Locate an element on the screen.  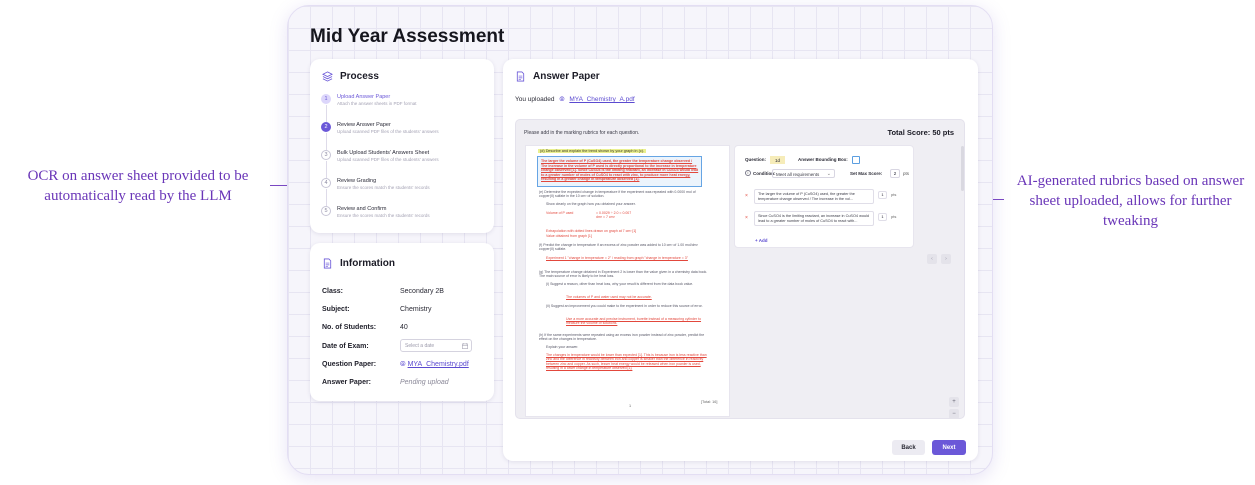
answer-paper-title: Answer Paper is located at coordinates (566, 76).